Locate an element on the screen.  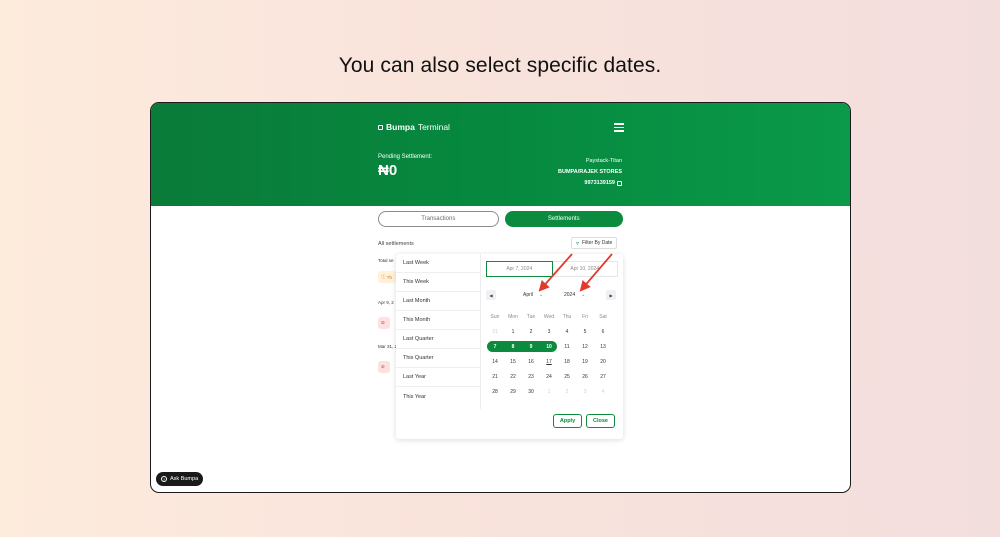
help-icon: ? is located at coordinates (164, 479).